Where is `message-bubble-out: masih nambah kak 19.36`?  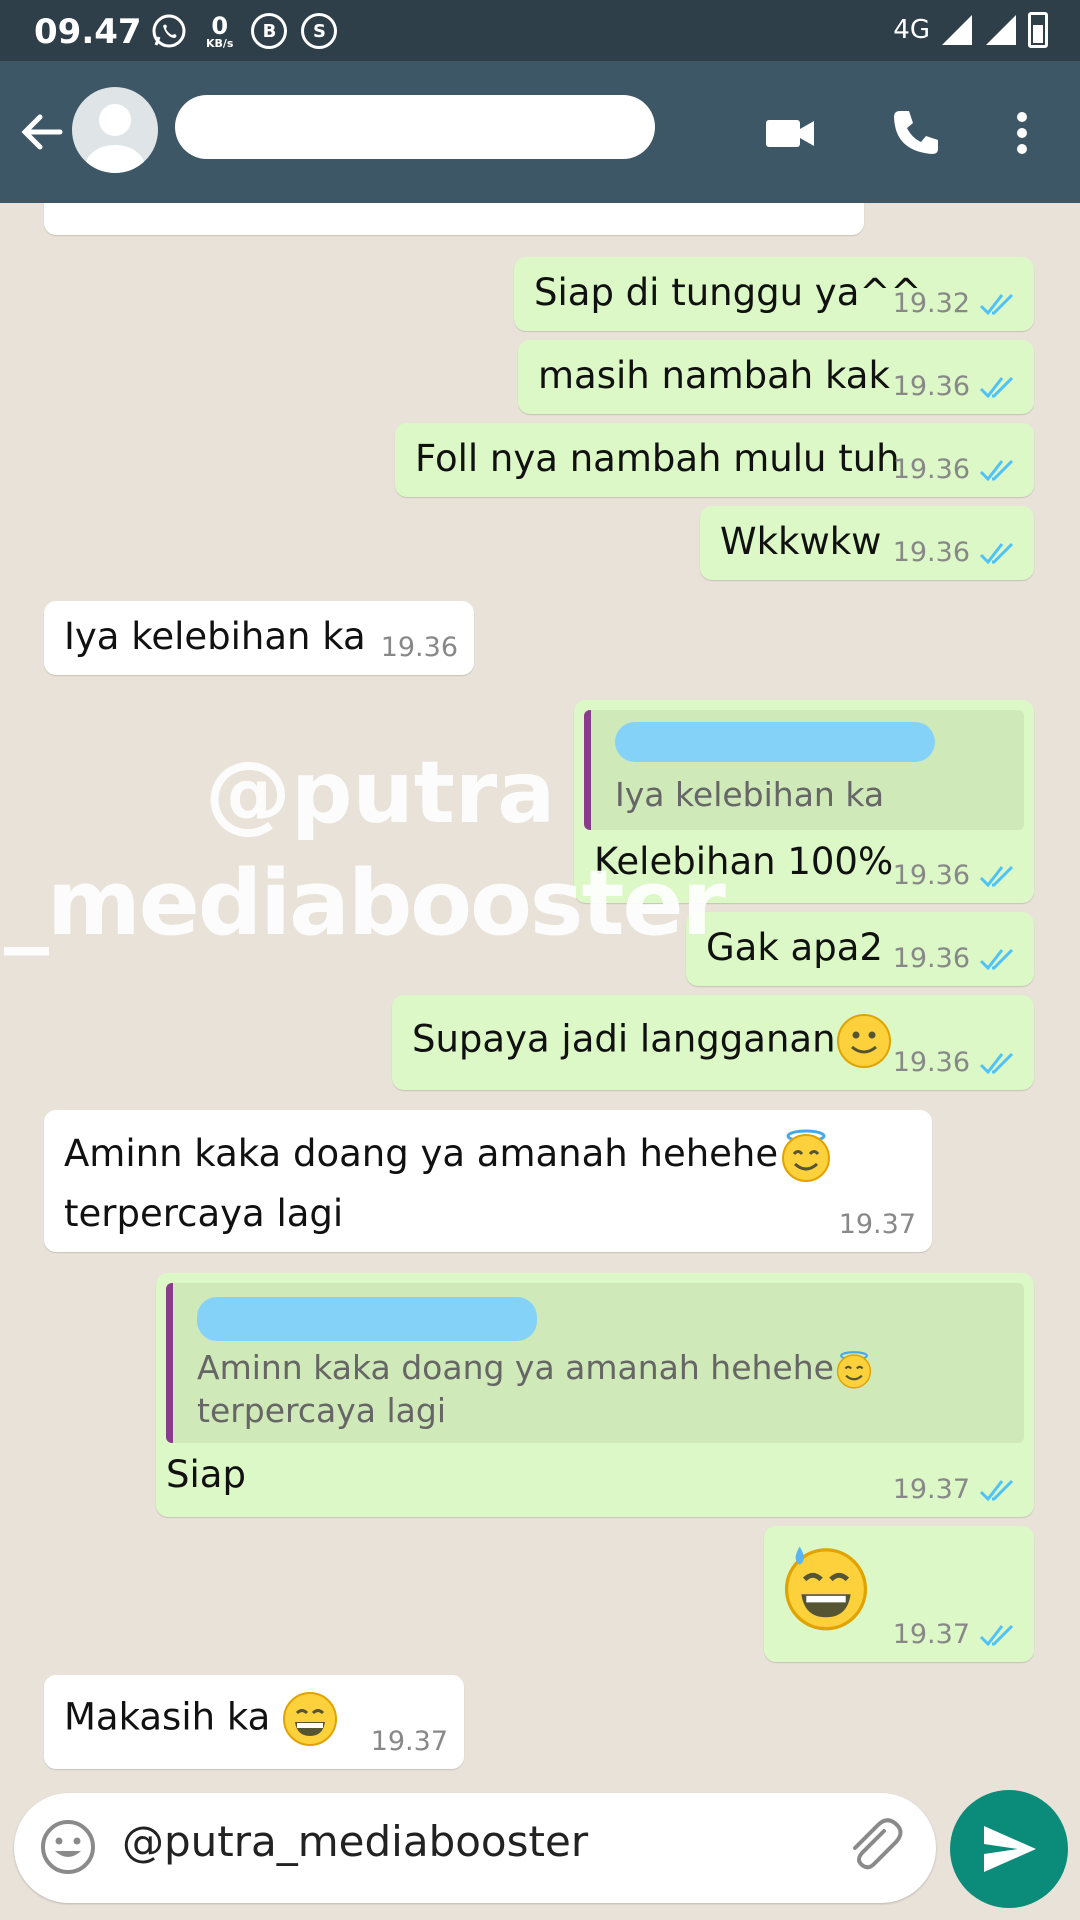
message-bubble-out: masih nambah kak 19.36 is located at coordinates (776, 377).